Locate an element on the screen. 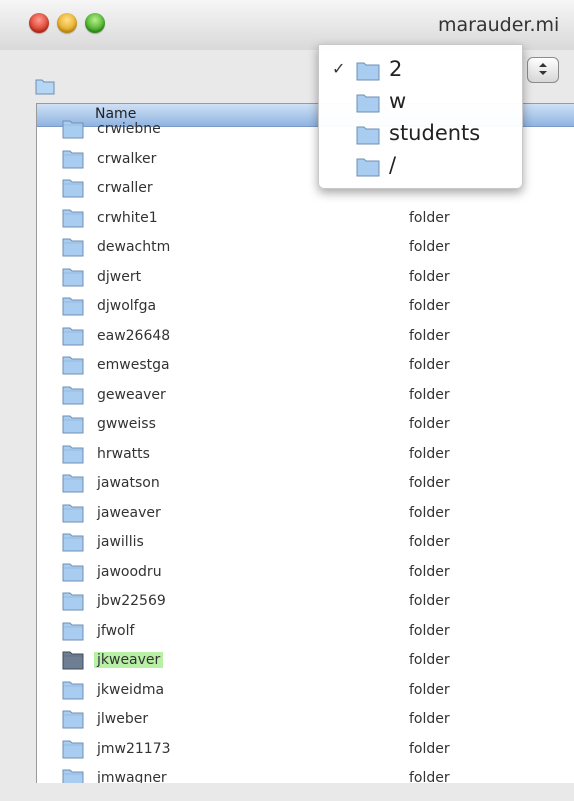 This screenshot has height=801, width=574. item-name: jlweber is located at coordinates (123, 719).